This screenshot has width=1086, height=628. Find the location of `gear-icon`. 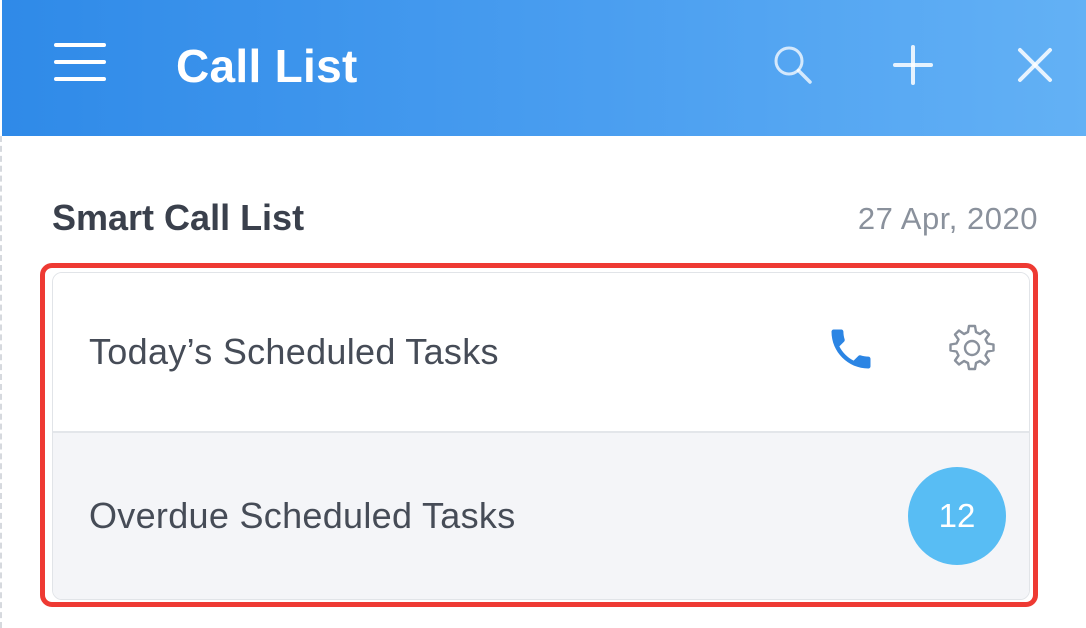

gear-icon is located at coordinates (972, 348).